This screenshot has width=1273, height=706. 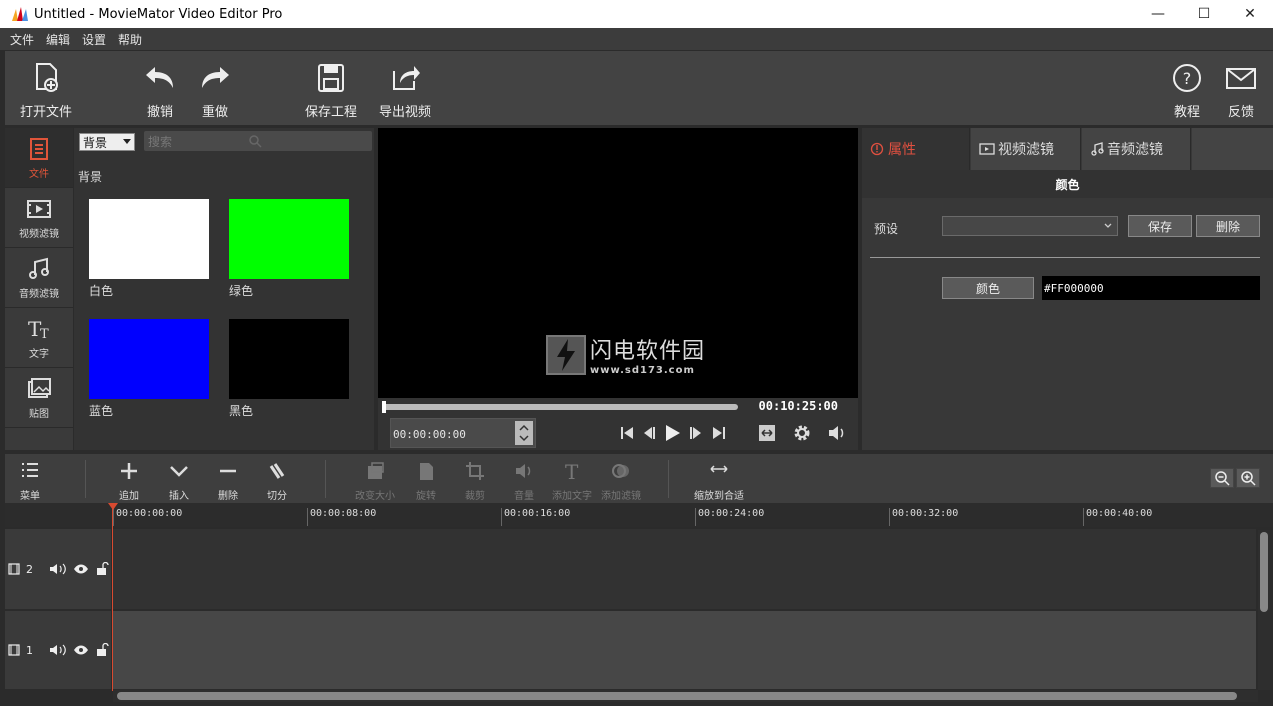 I want to click on volume-tool-label: 音量, so click(x=524, y=496).